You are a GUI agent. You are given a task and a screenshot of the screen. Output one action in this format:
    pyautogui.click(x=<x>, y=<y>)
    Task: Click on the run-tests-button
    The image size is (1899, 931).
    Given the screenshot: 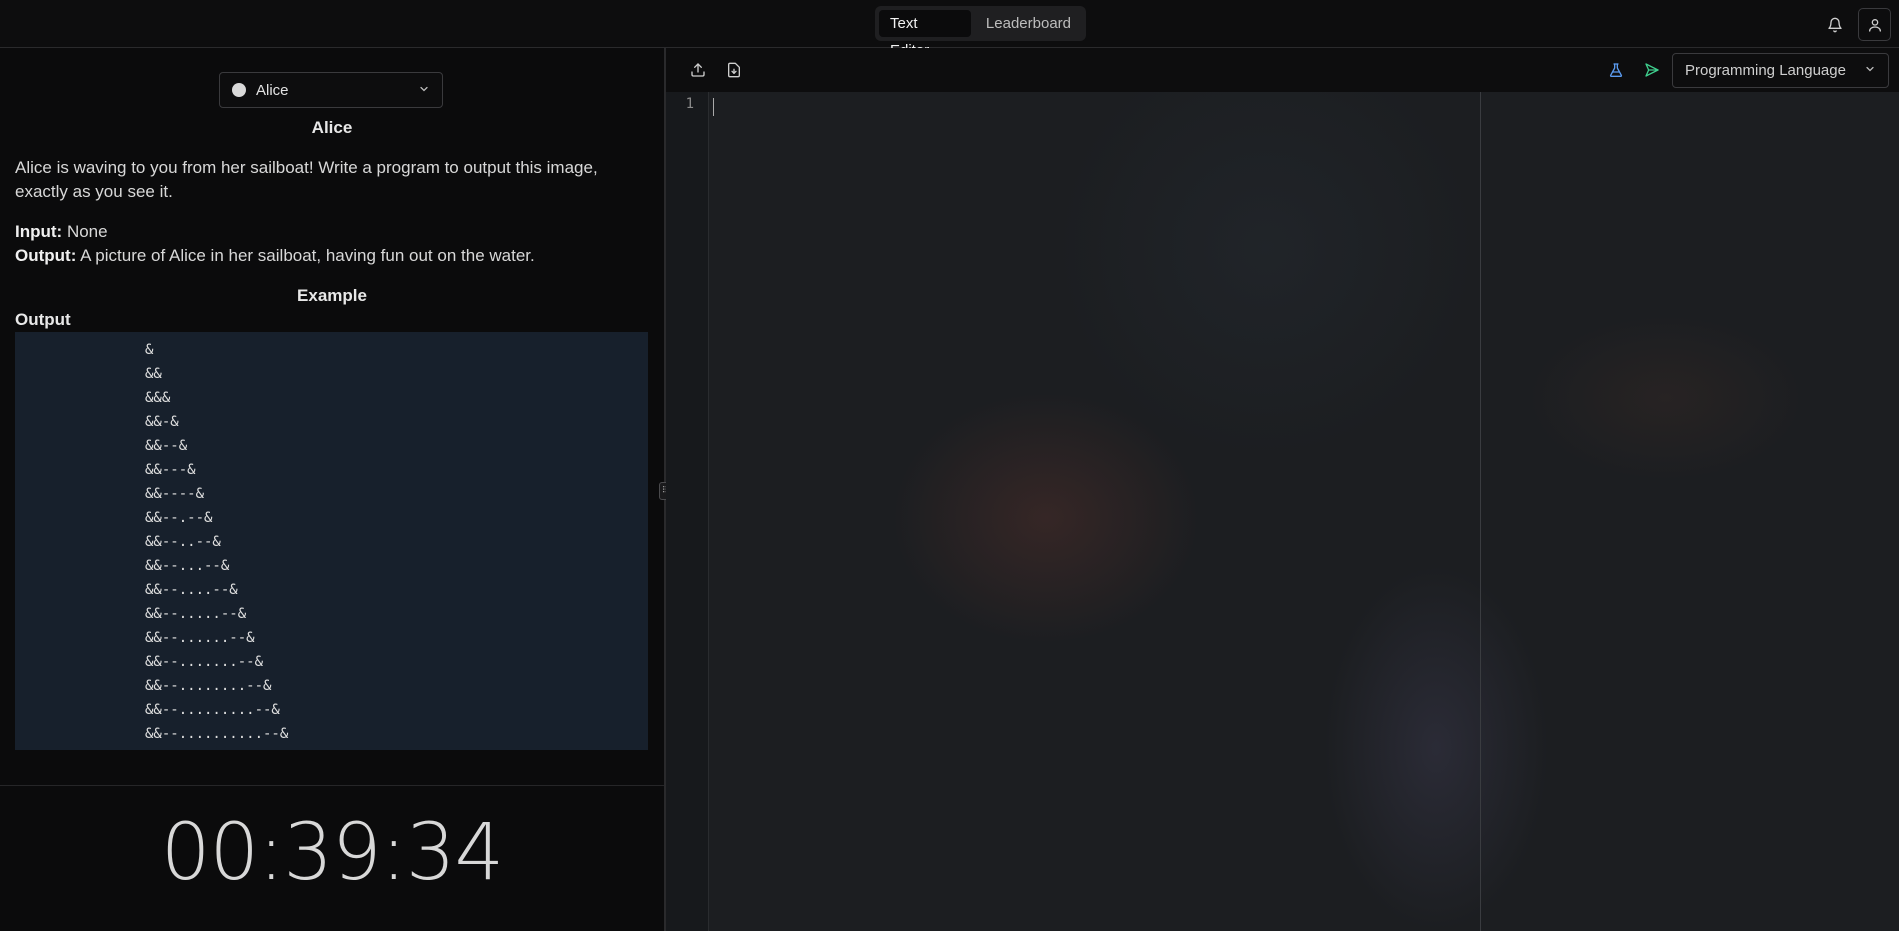 What is the action you would take?
    pyautogui.click(x=1616, y=70)
    